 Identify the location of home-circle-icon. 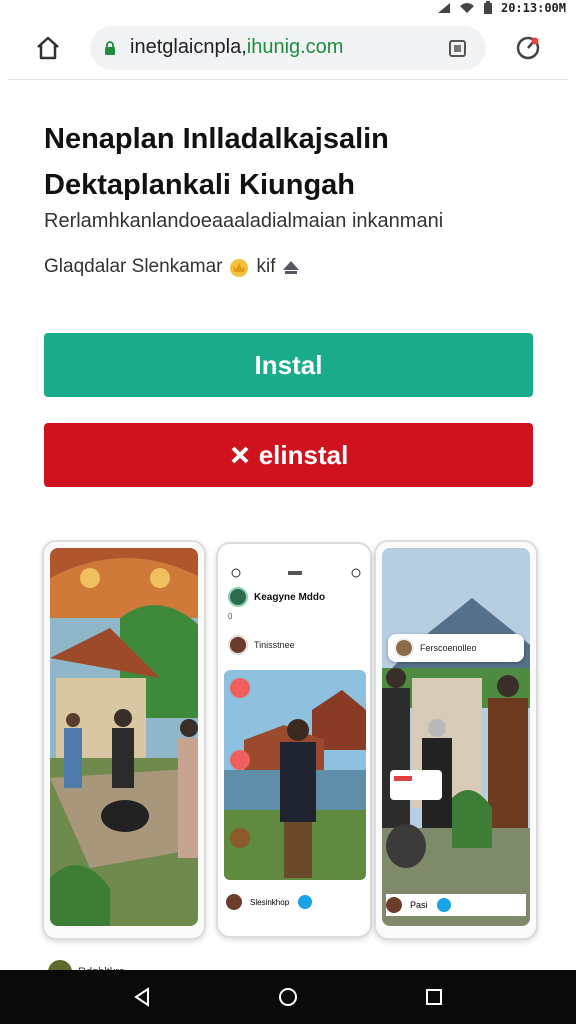
(288, 997).